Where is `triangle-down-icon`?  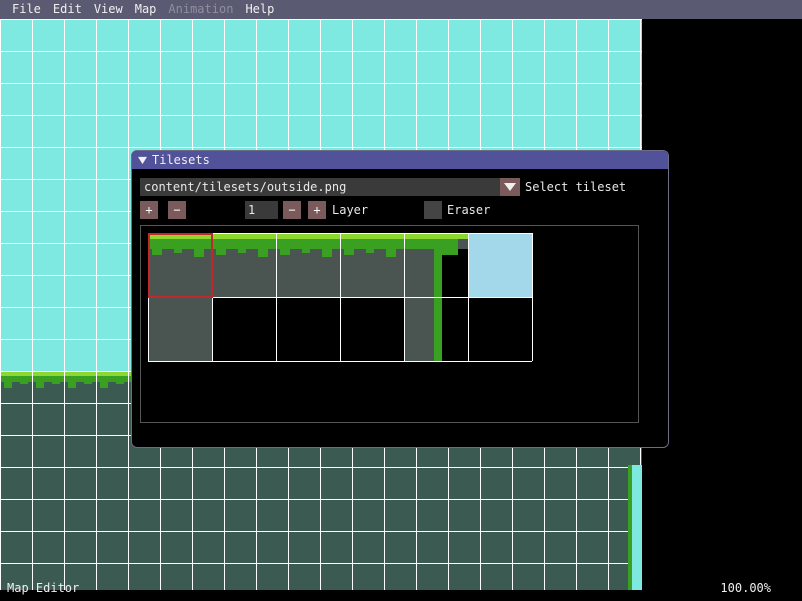
triangle-down-icon is located at coordinates (142, 160).